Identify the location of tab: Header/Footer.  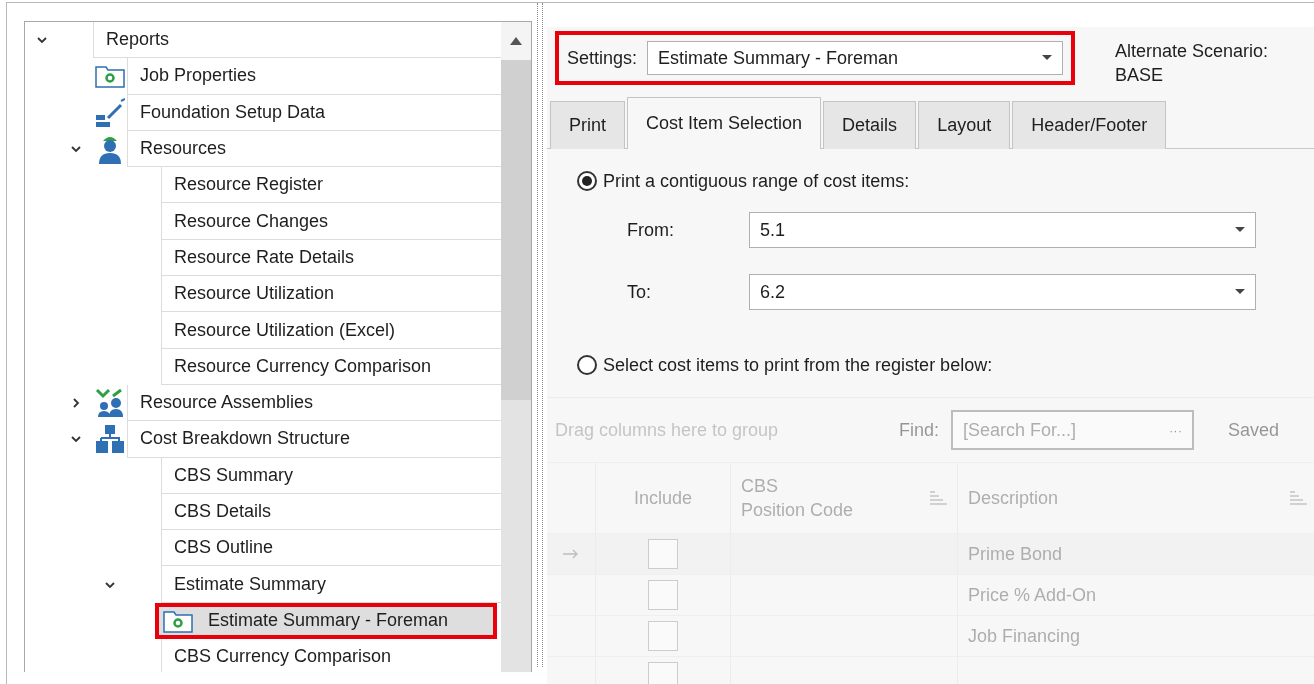
(1089, 125).